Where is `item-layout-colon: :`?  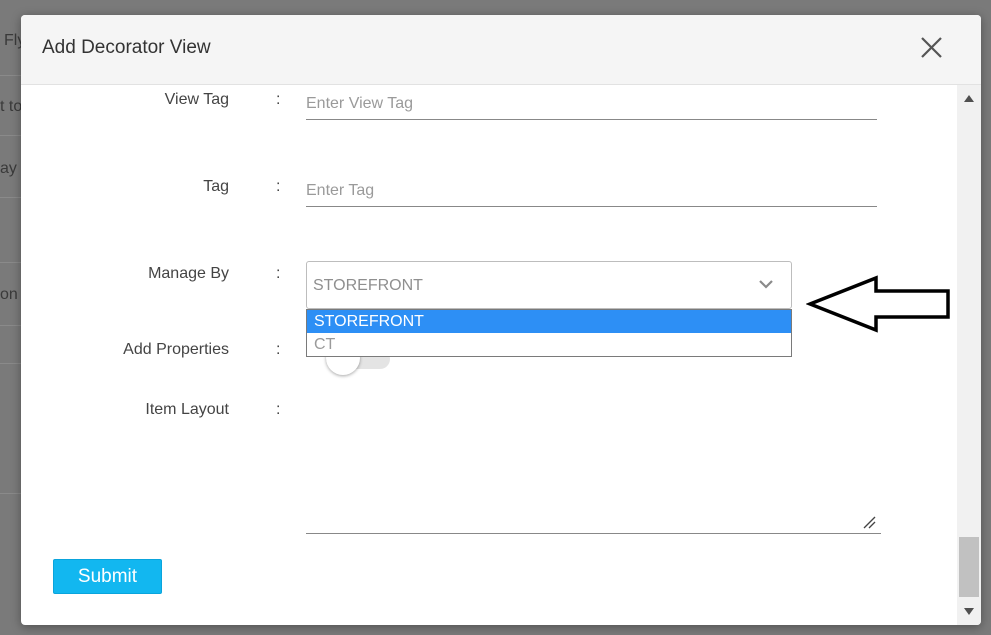
item-layout-colon: : is located at coordinates (278, 409).